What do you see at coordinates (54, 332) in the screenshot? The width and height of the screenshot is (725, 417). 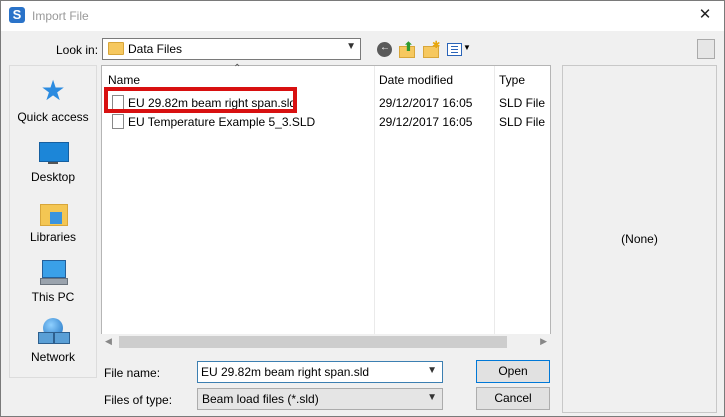 I see `network-icon` at bounding box center [54, 332].